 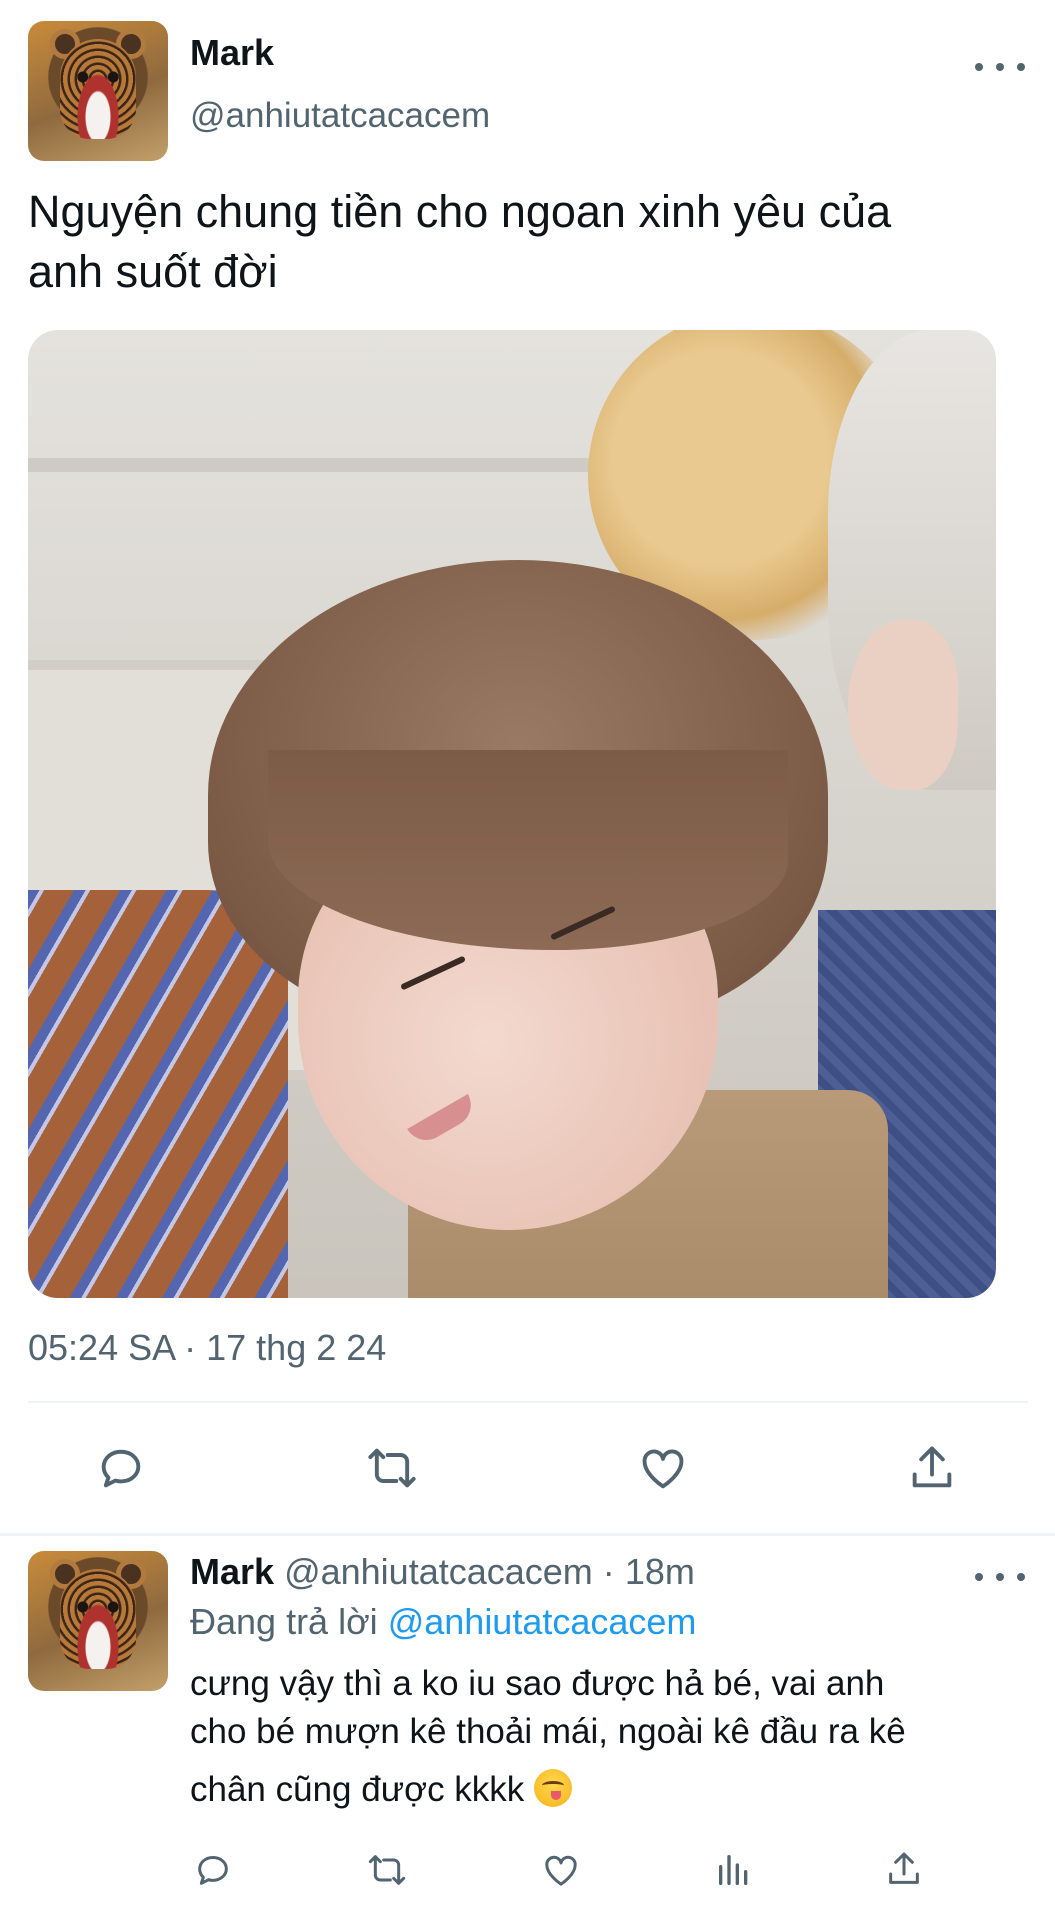 What do you see at coordinates (460, 211) in the screenshot?
I see `tweet-text-line: Nguyện chung tiền cho ngoan xinh yêu của` at bounding box center [460, 211].